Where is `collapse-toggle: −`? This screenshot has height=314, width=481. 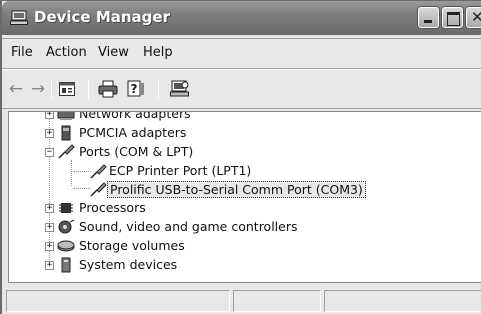
collapse-toggle: − is located at coordinates (49, 152).